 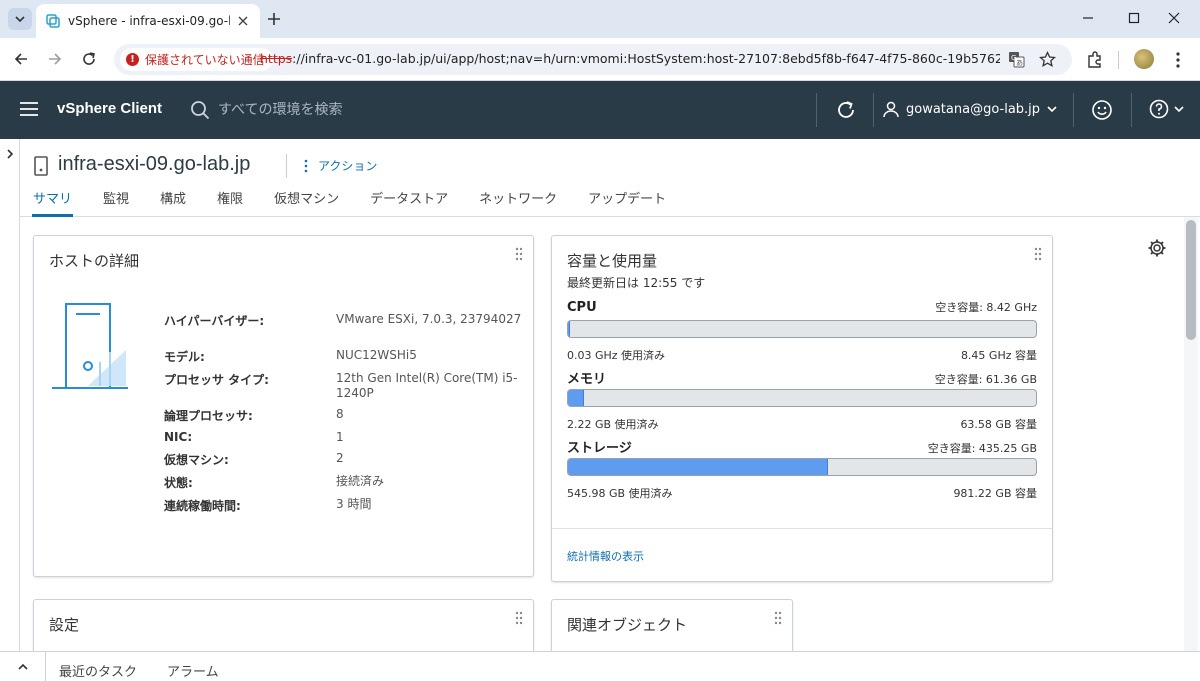 I want to click on resource-used: 2.22 GB 使用済み, so click(x=613, y=424).